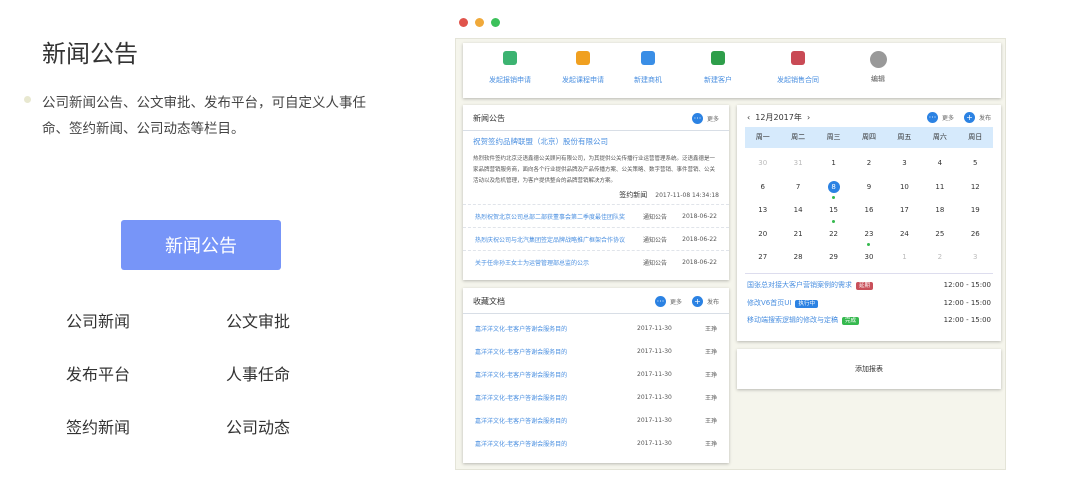 This screenshot has width=1092, height=500. Describe the element at coordinates (559, 262) in the screenshot. I see `news-item-title: 关于任命孙王女士为运营管理部总监的公示` at that location.